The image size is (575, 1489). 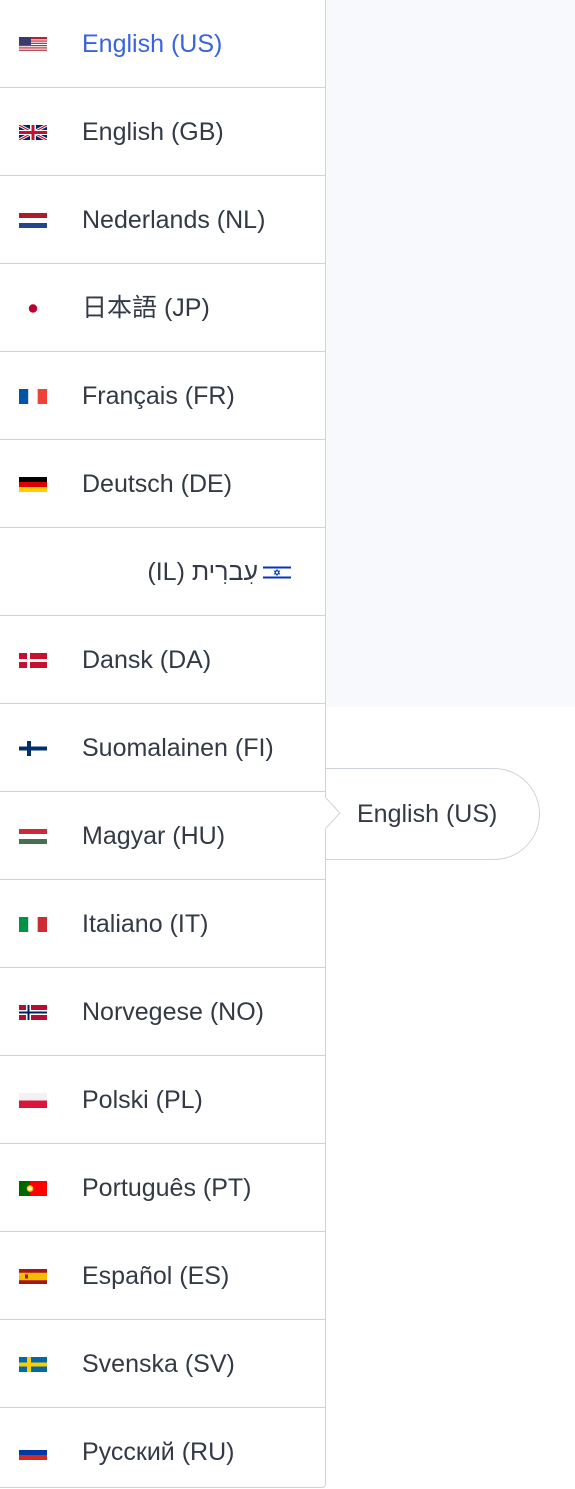 What do you see at coordinates (33, 44) in the screenshot?
I see `us-flag-icon` at bounding box center [33, 44].